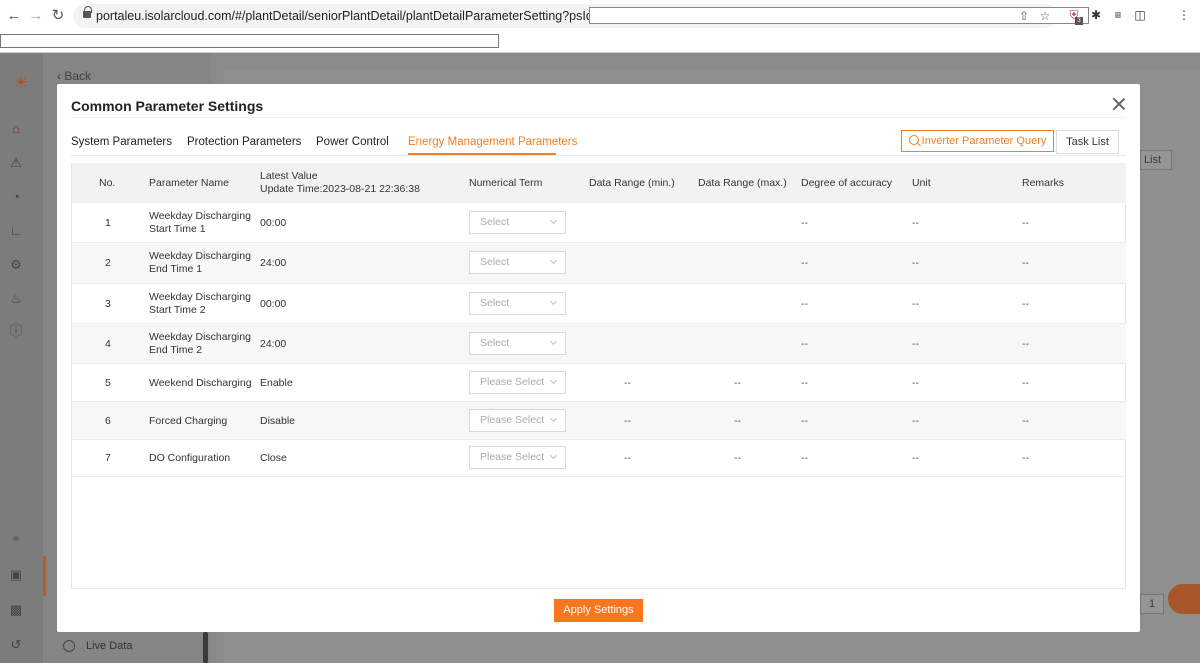 The image size is (1200, 663). What do you see at coordinates (1045, 16) in the screenshot?
I see `star-icon: ☆` at bounding box center [1045, 16].